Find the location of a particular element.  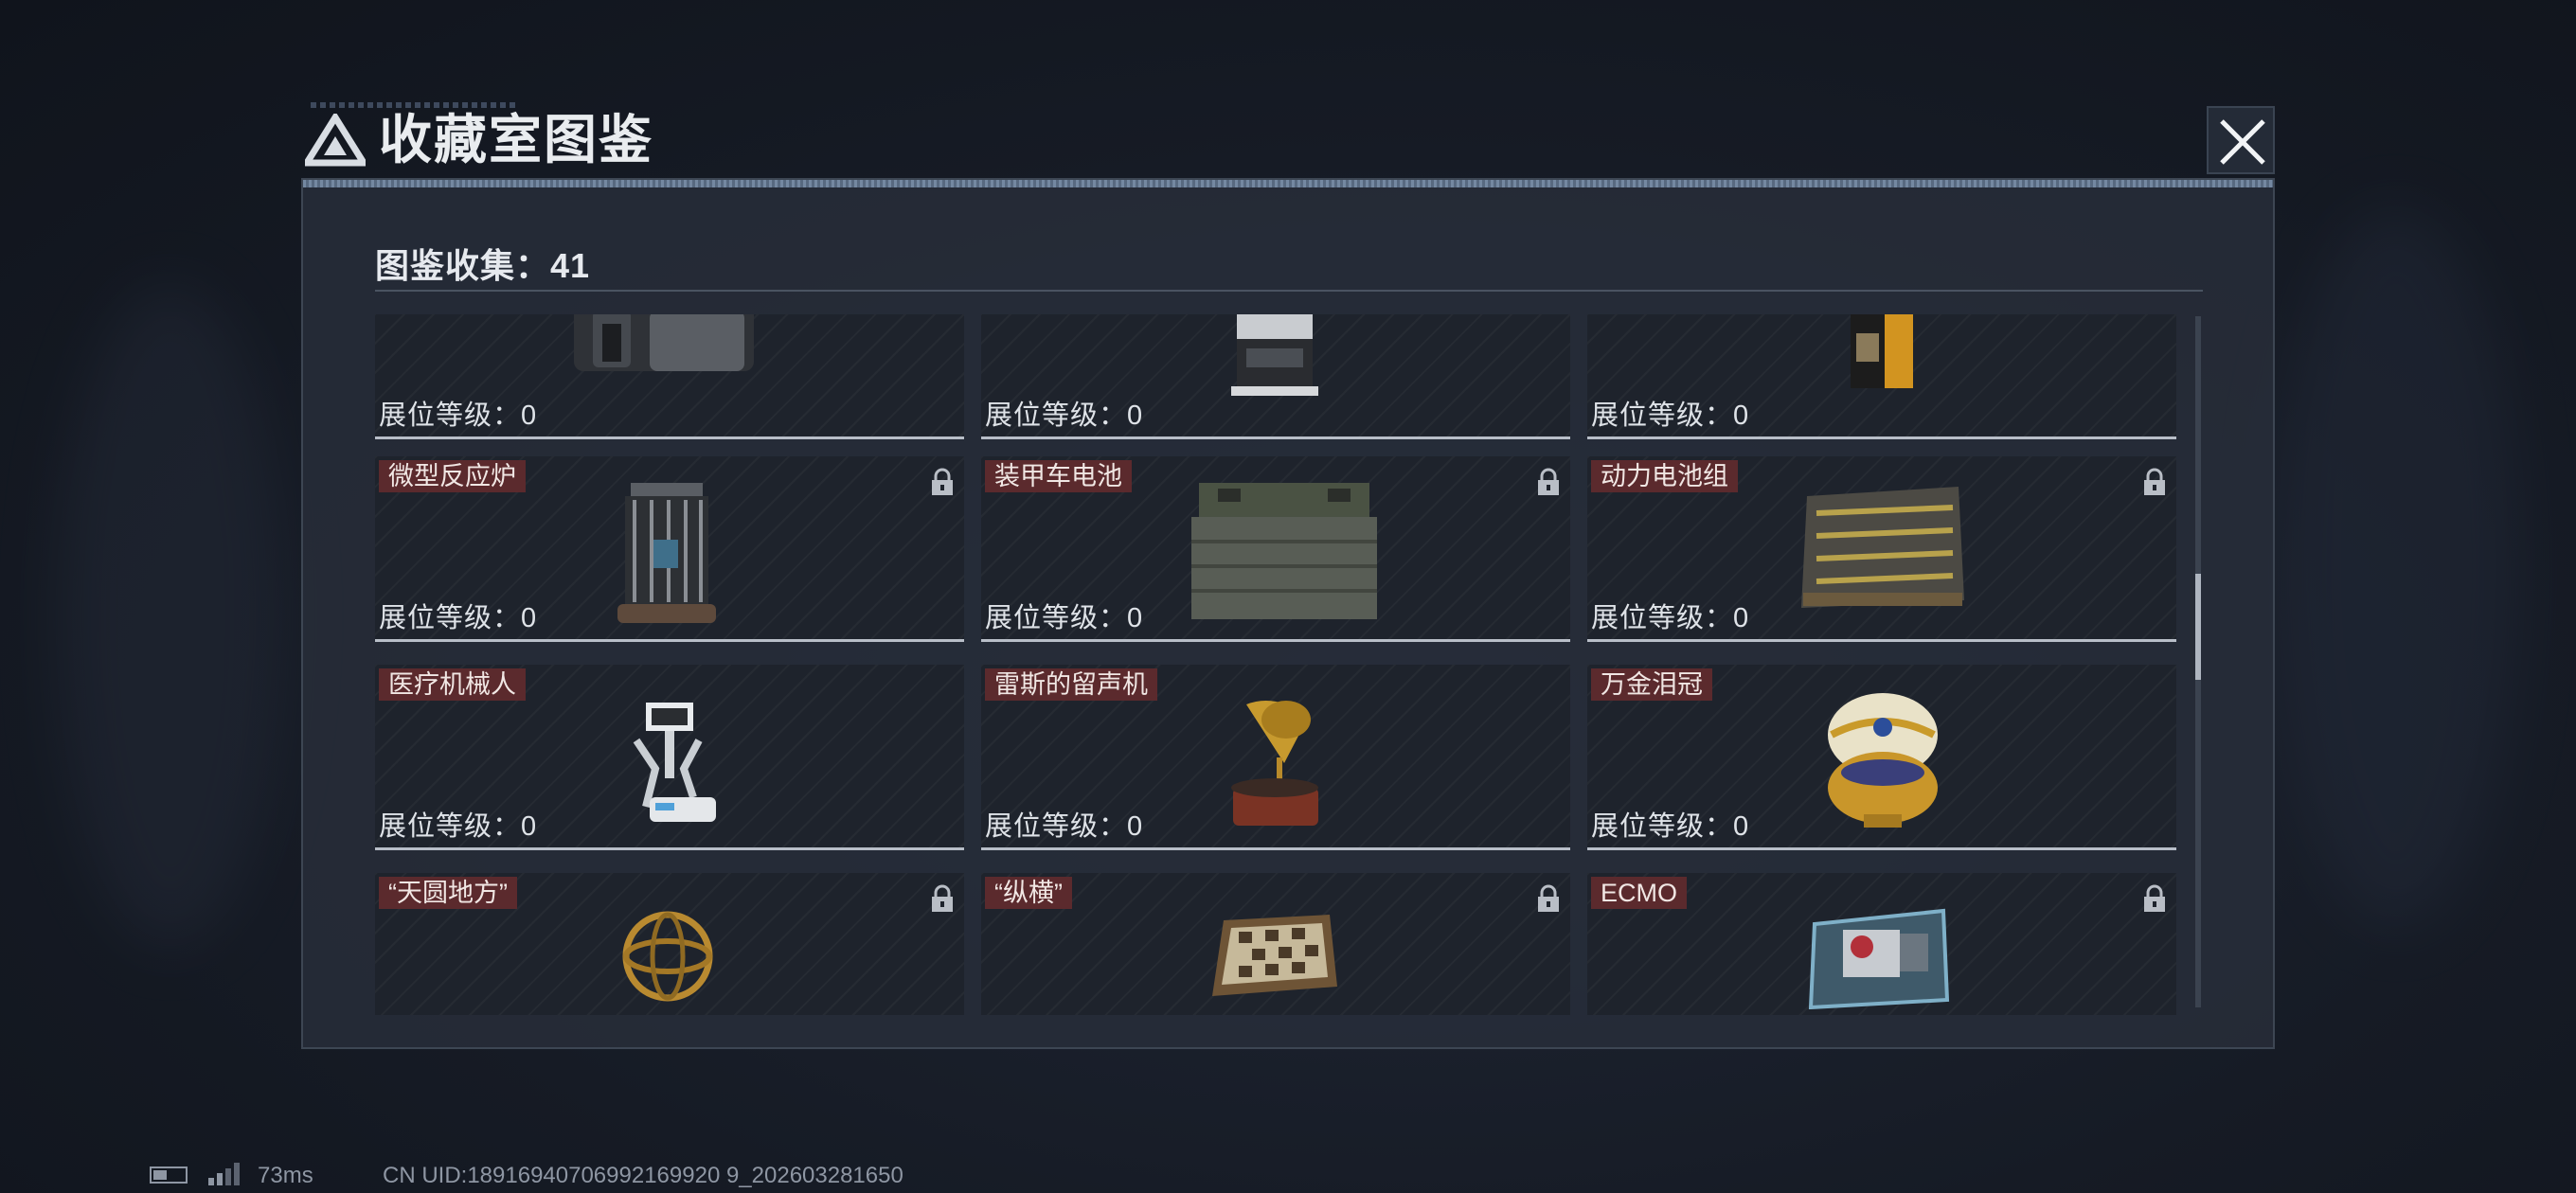

item-card: 微型反应炉 展位等级：0 is located at coordinates (669, 549).